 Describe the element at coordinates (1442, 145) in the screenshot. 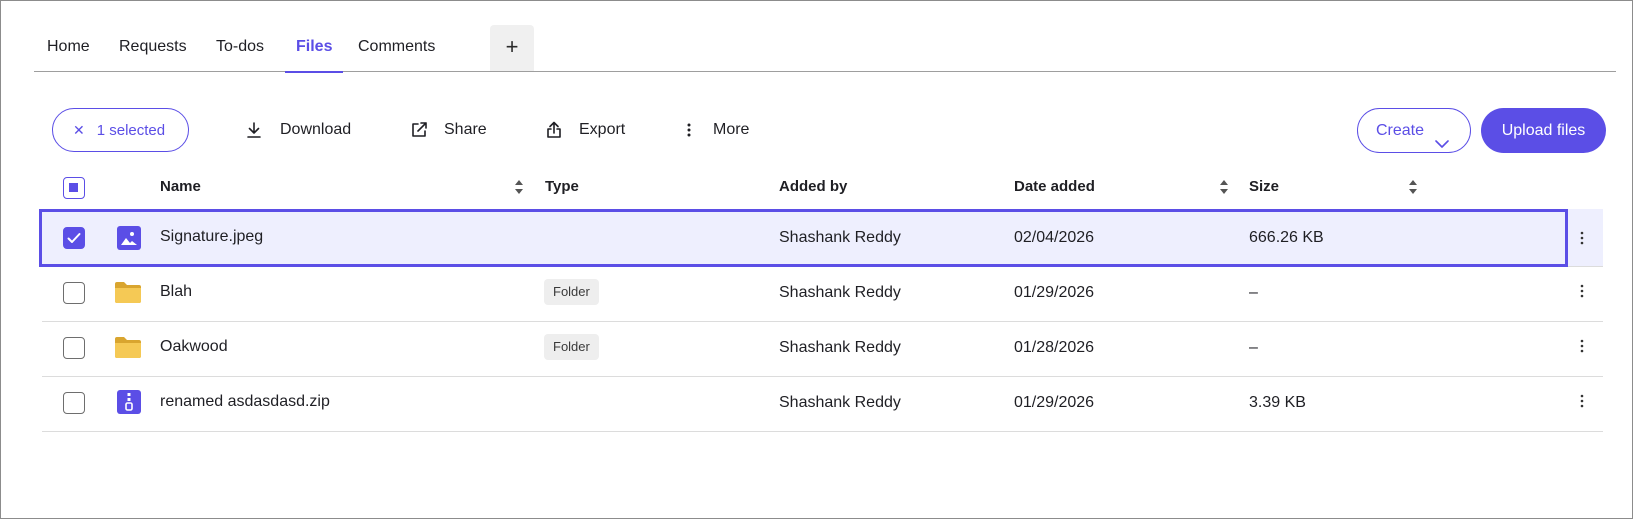

I see `chevron-down-icon` at that location.